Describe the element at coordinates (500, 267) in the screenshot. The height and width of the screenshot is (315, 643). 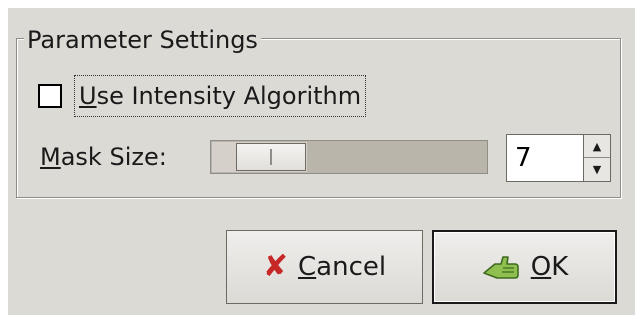
I see `ok-hand-icon` at that location.